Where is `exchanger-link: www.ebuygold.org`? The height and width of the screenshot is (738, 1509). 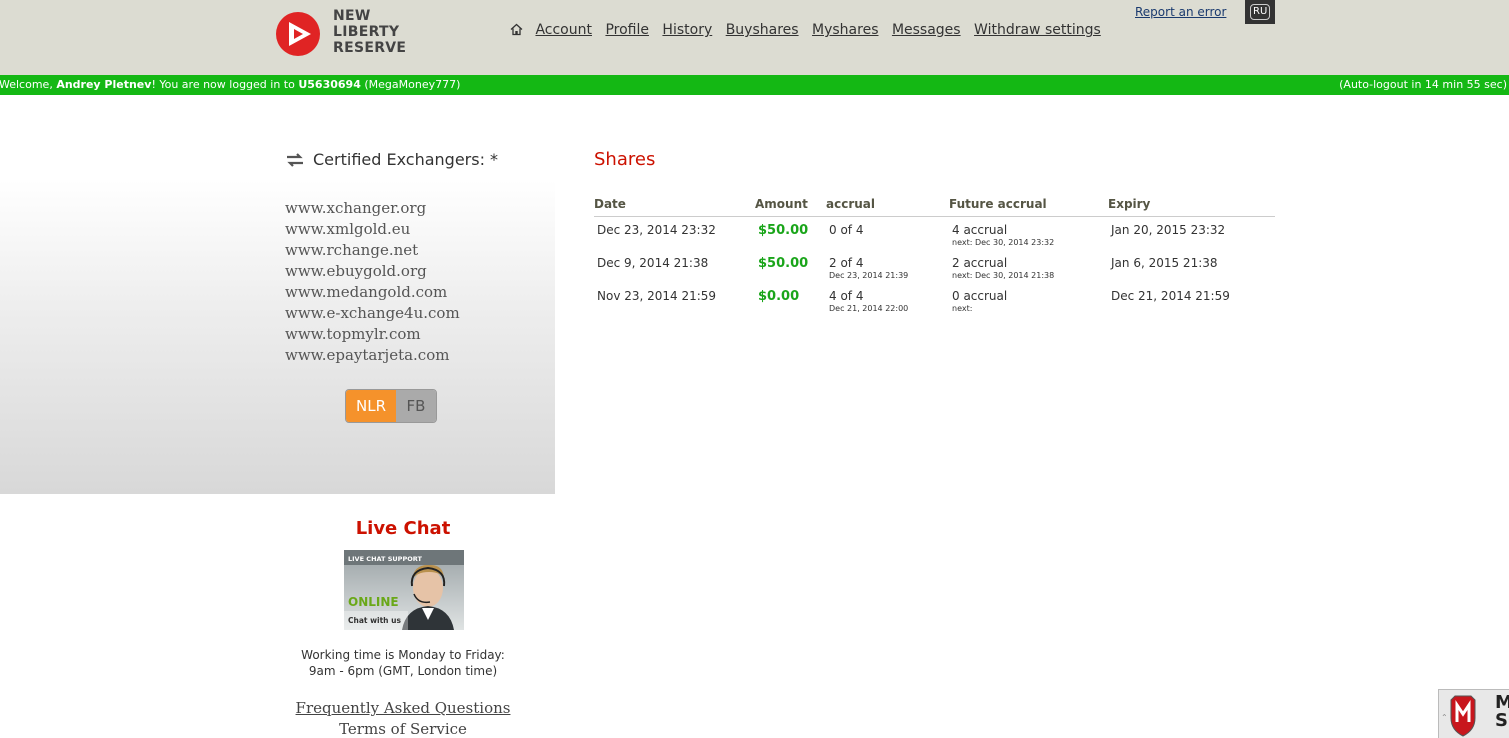
exchanger-link: www.ebuygold.org is located at coordinates (372, 271).